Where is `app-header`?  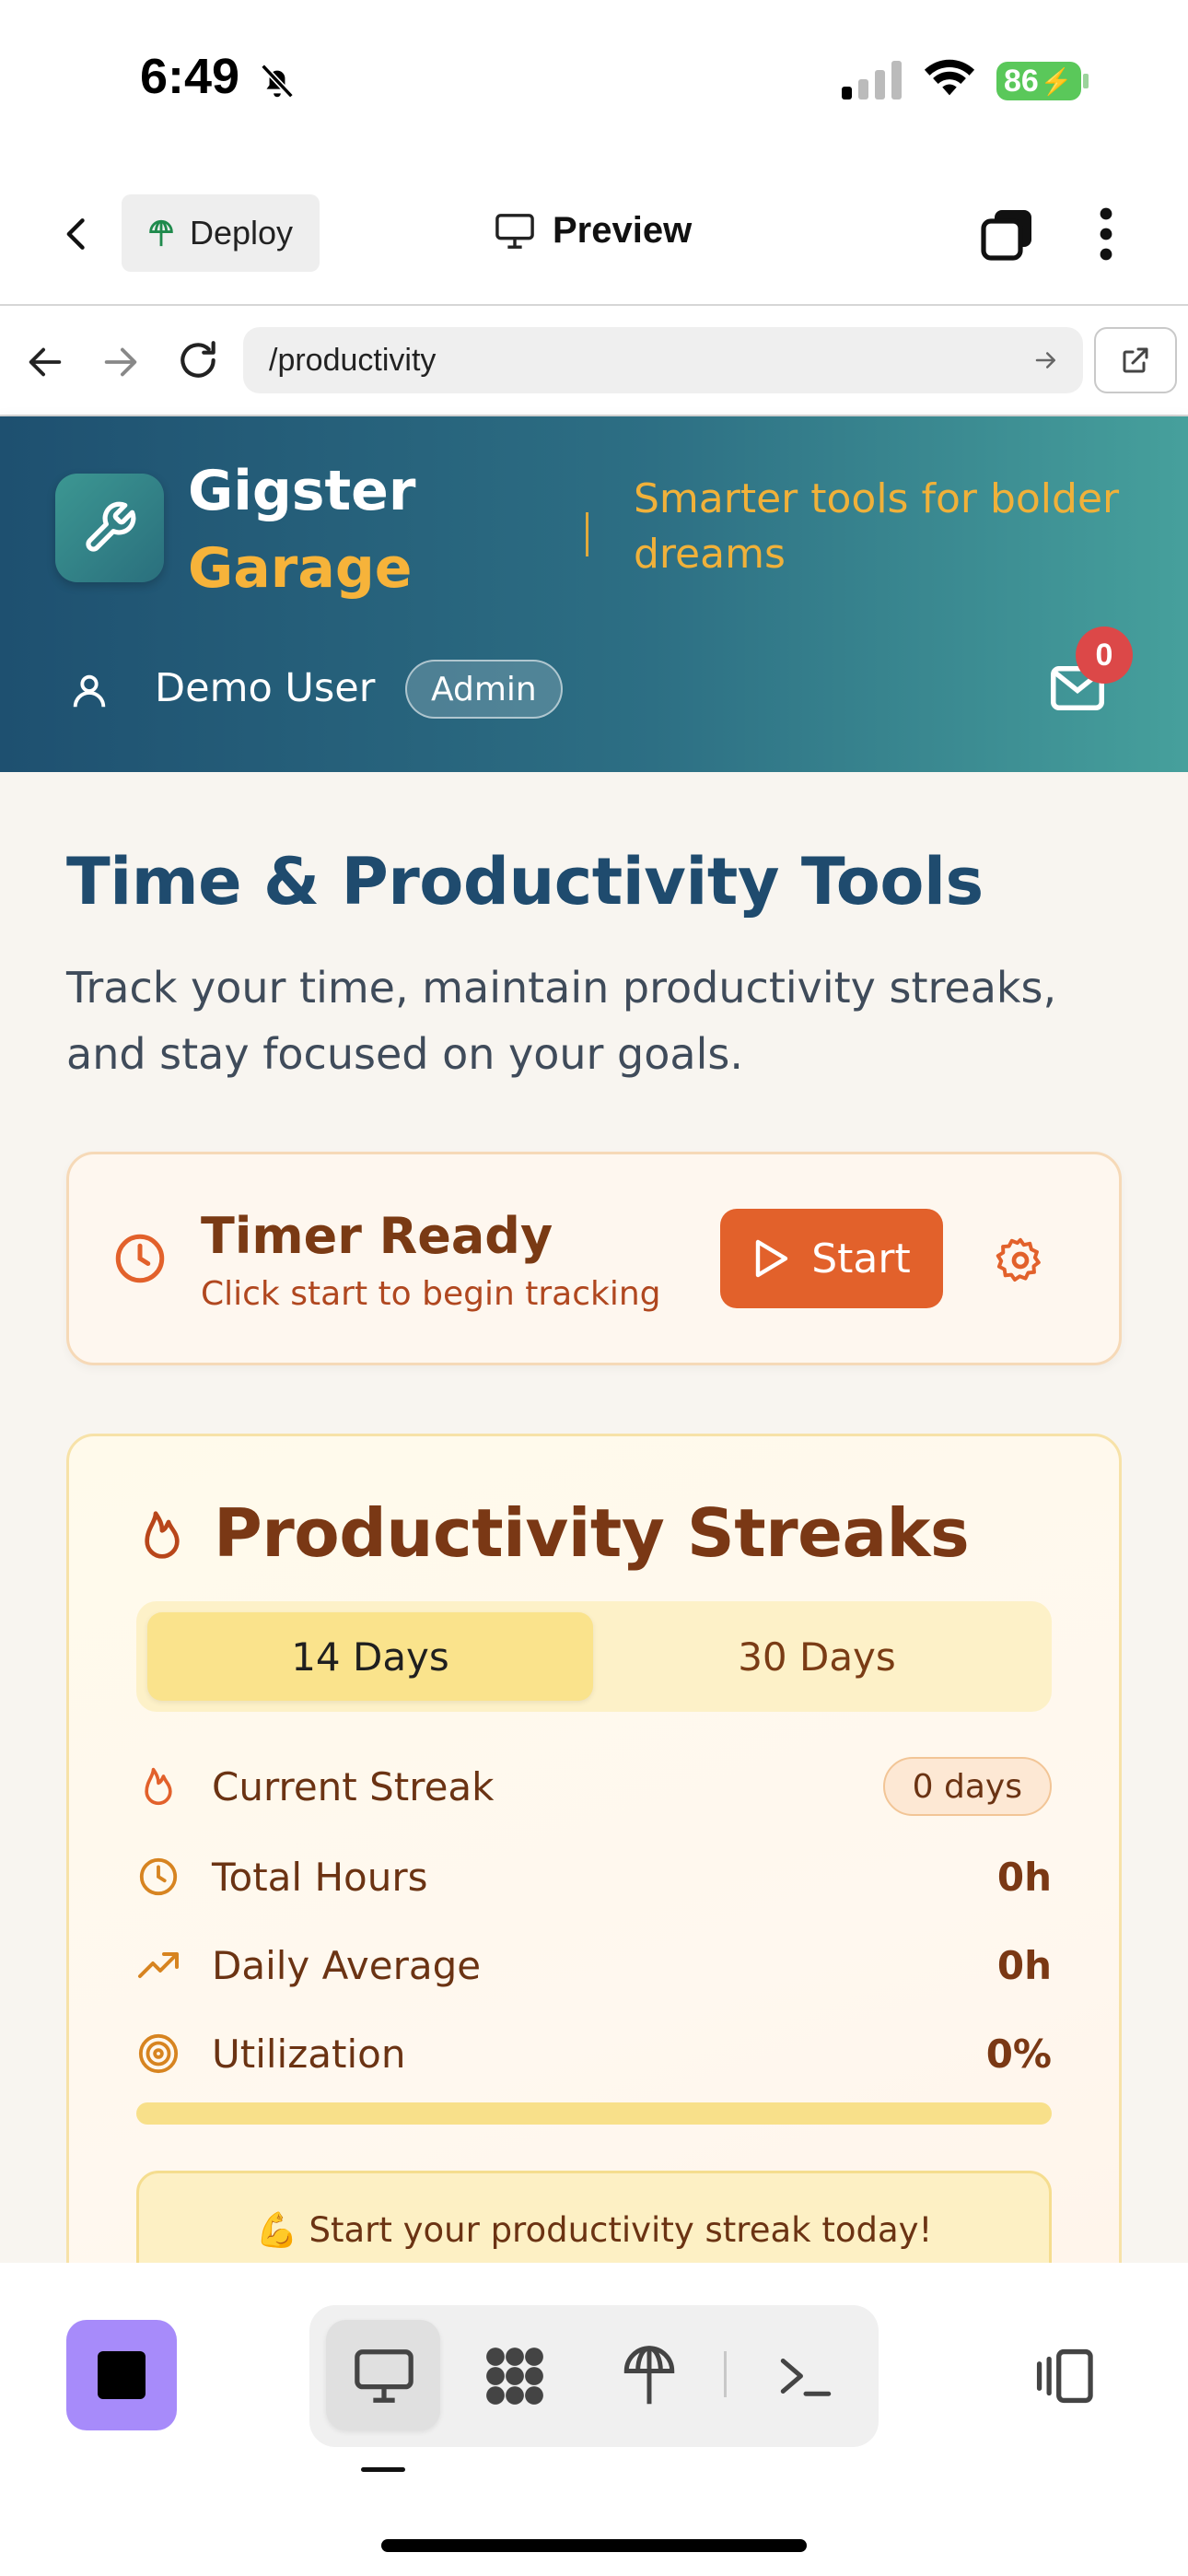
app-header is located at coordinates (594, 594).